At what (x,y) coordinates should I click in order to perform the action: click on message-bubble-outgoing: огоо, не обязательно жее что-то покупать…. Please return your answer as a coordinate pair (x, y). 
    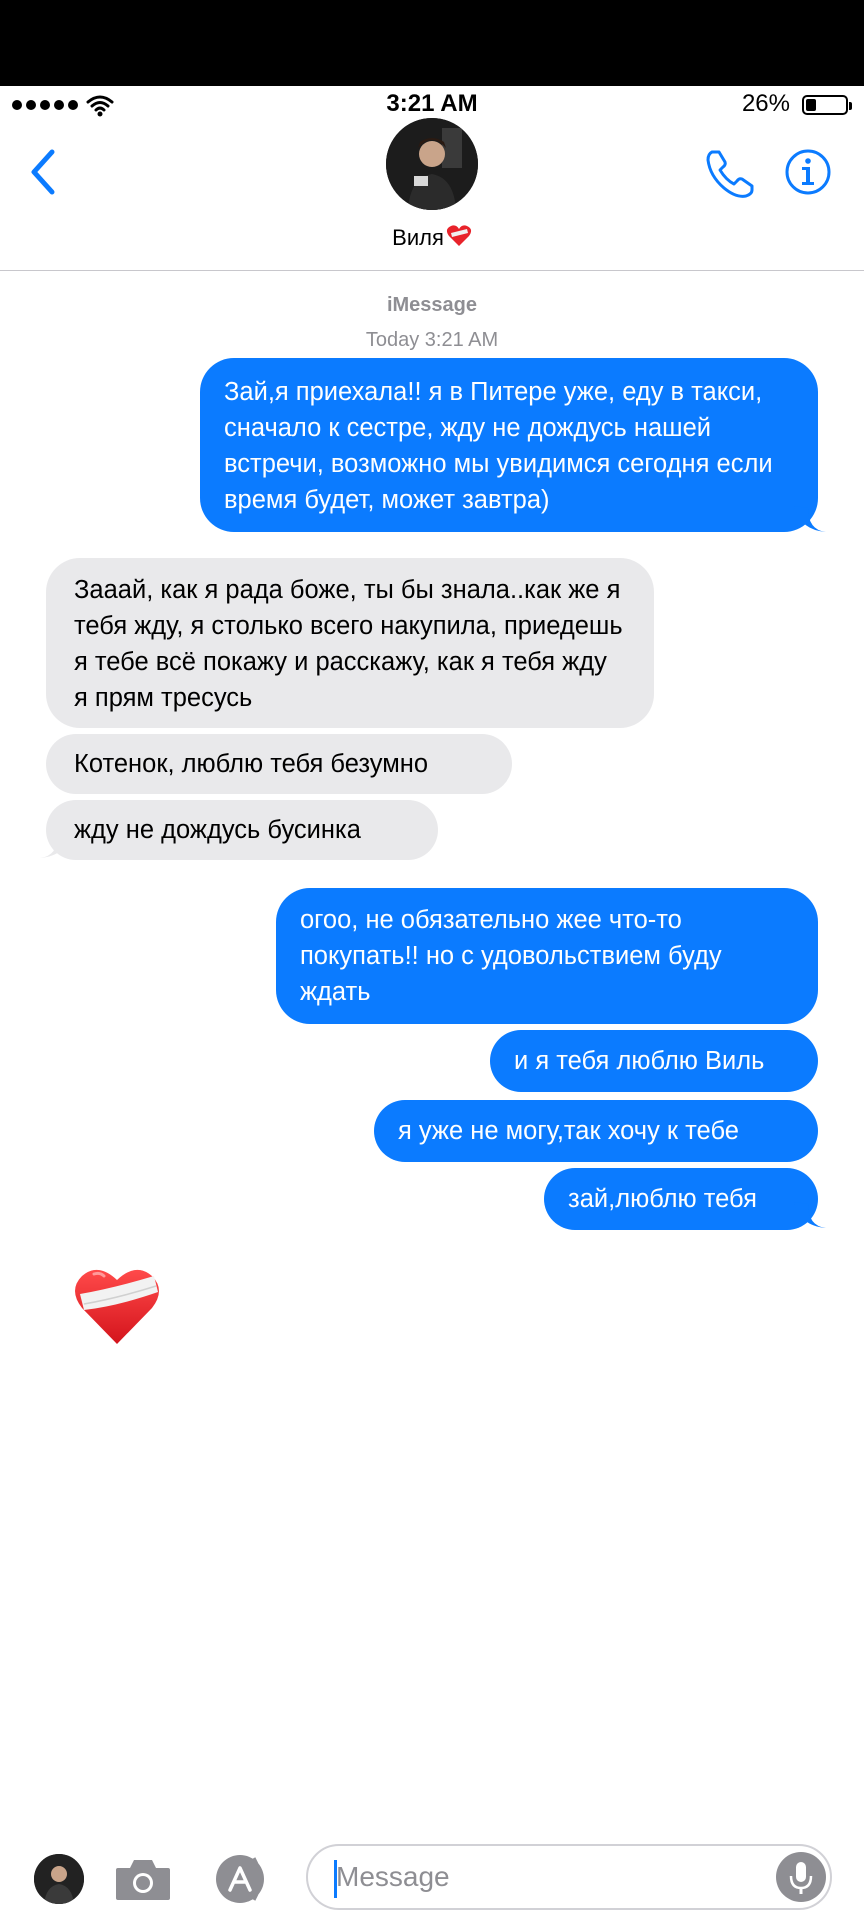
    Looking at the image, I should click on (547, 956).